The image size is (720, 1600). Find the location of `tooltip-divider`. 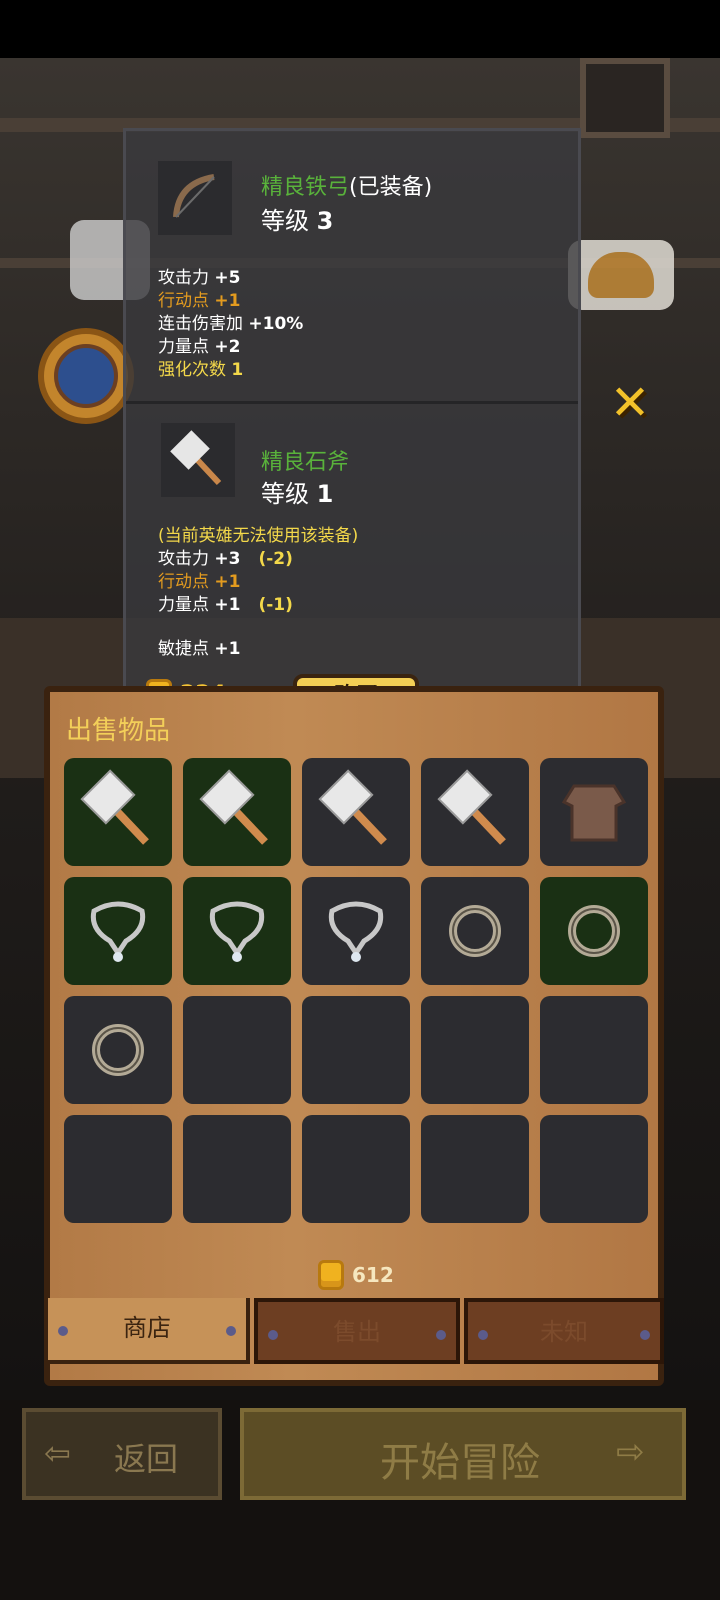

tooltip-divider is located at coordinates (352, 402).